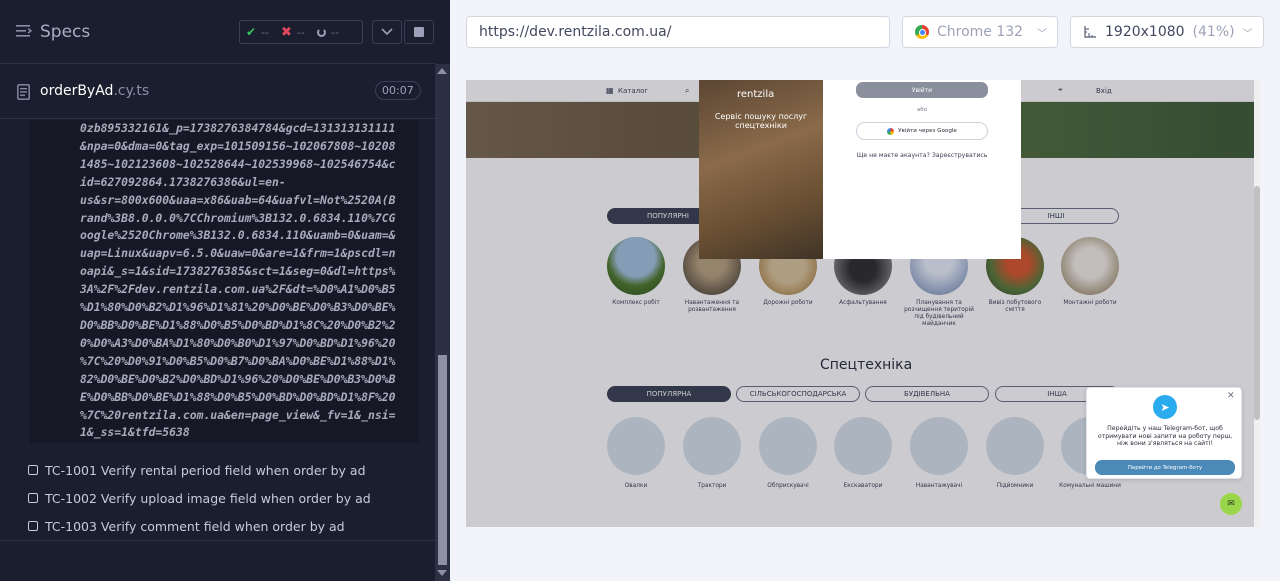 The height and width of the screenshot is (581, 1280). Describe the element at coordinates (922, 110) in the screenshot. I see `or-divider: або` at that location.